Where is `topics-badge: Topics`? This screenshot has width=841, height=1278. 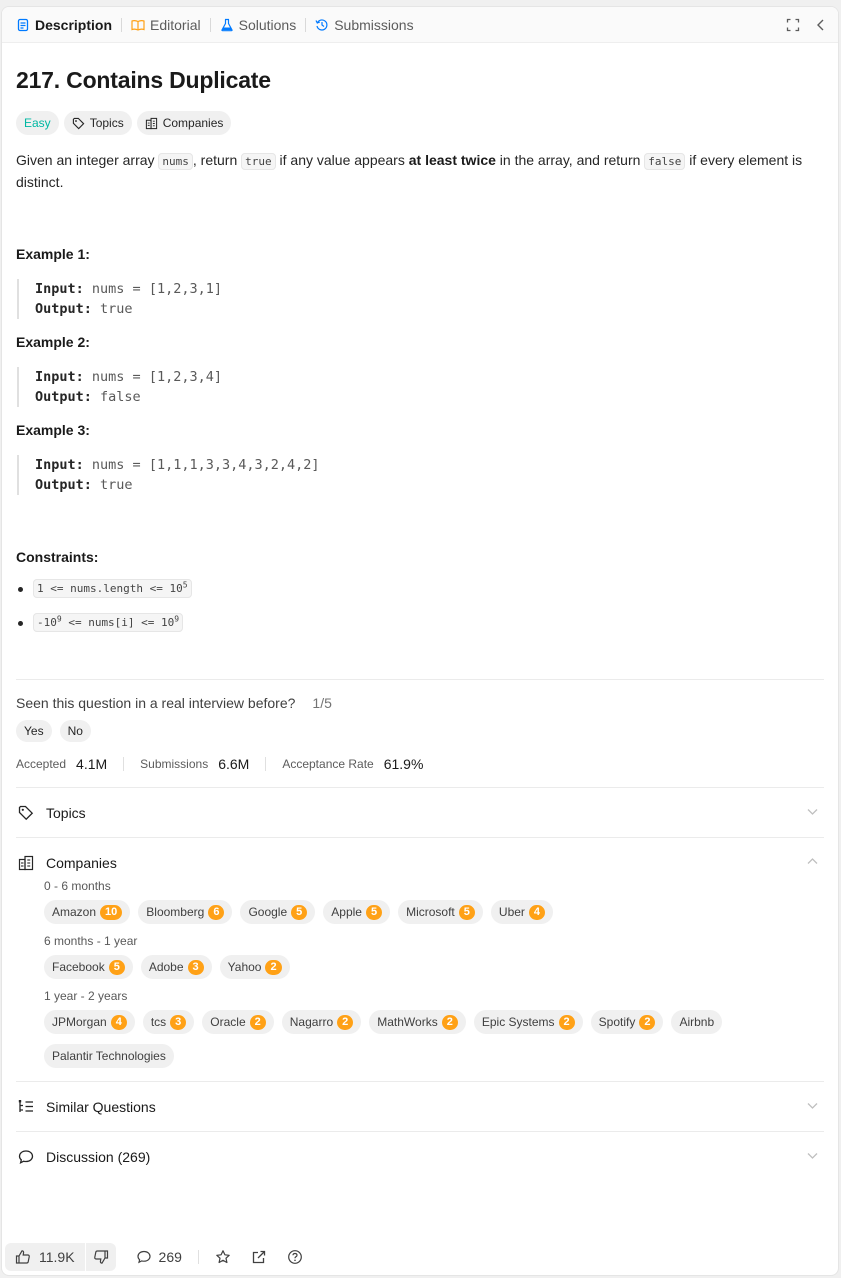 topics-badge: Topics is located at coordinates (97, 123).